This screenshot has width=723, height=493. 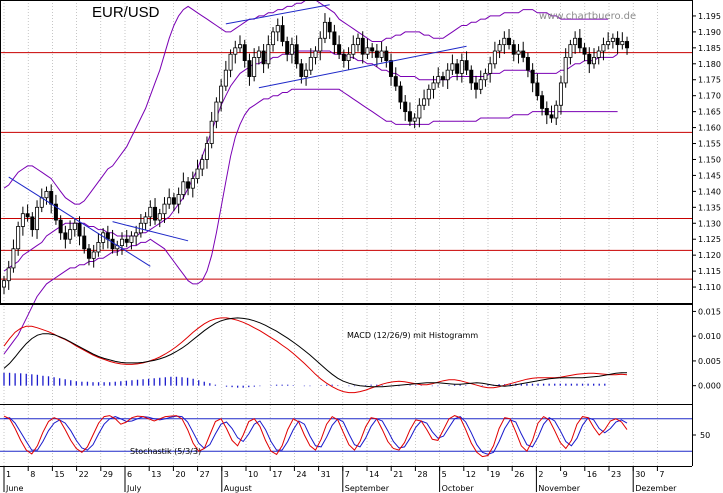 What do you see at coordinates (709, 175) in the screenshot?
I see `y-tick-label: 1.145` at bounding box center [709, 175].